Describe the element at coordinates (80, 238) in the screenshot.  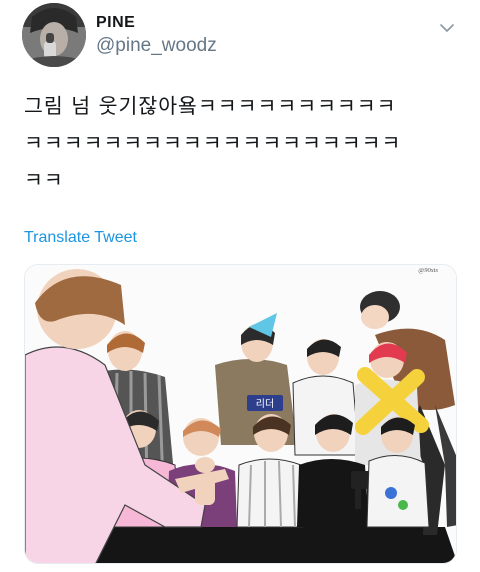
I see `translate-tweet-link: Translate Tweet` at that location.